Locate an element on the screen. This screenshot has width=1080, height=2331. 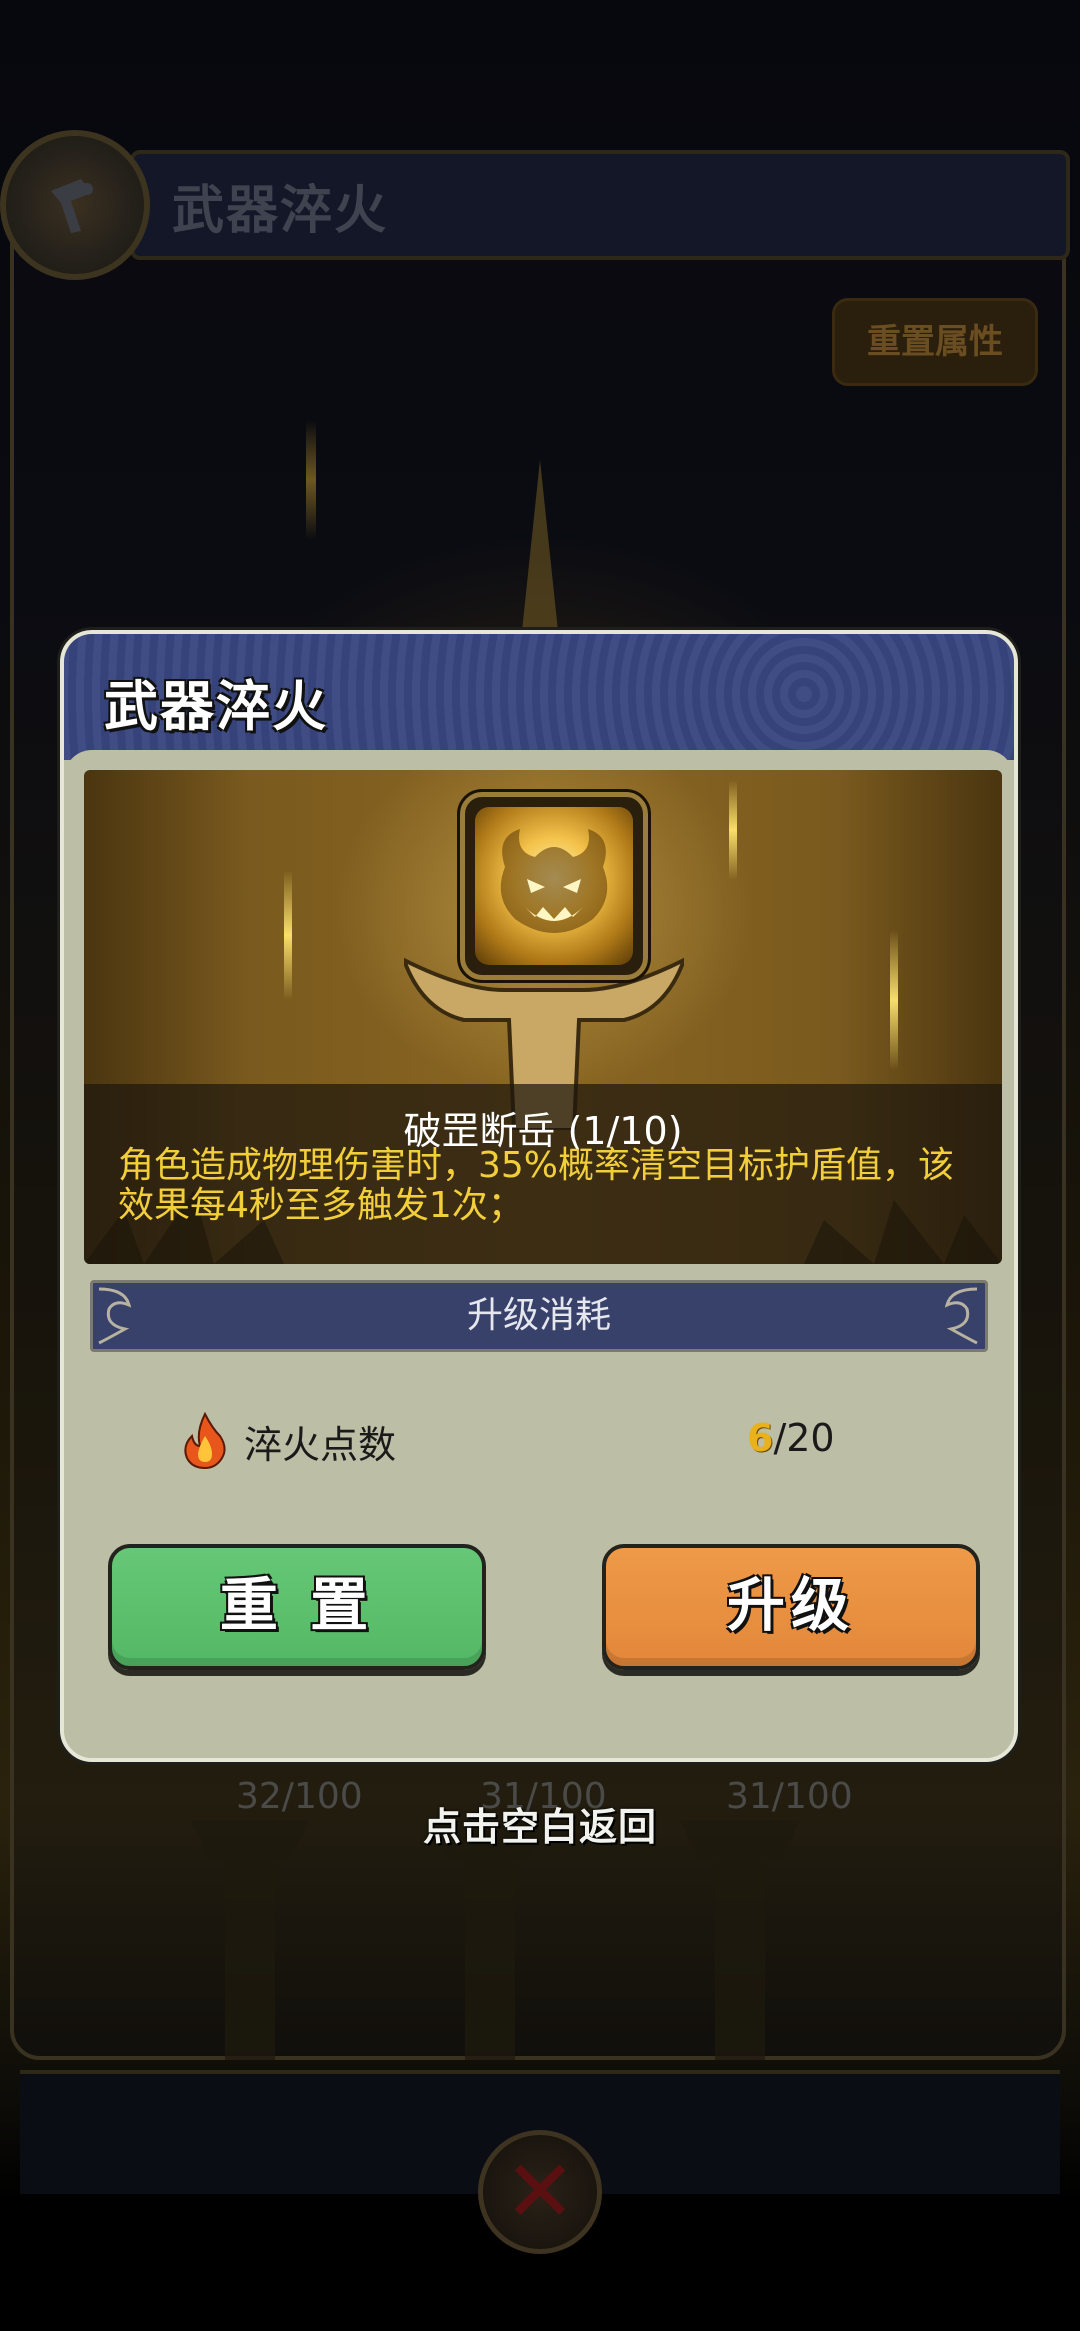
close-x-icon: ✕ is located at coordinates (540, 2192).